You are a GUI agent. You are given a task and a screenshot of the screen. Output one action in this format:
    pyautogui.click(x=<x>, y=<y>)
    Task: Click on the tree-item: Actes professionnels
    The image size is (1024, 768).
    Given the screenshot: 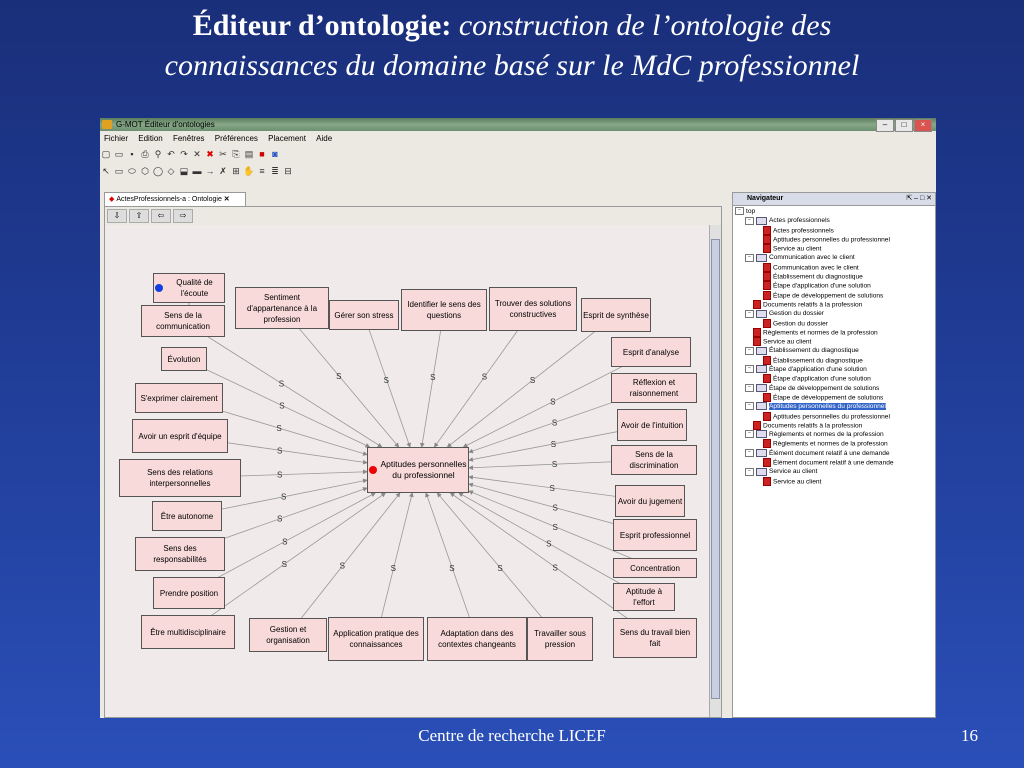 What is the action you would take?
    pyautogui.click(x=834, y=230)
    